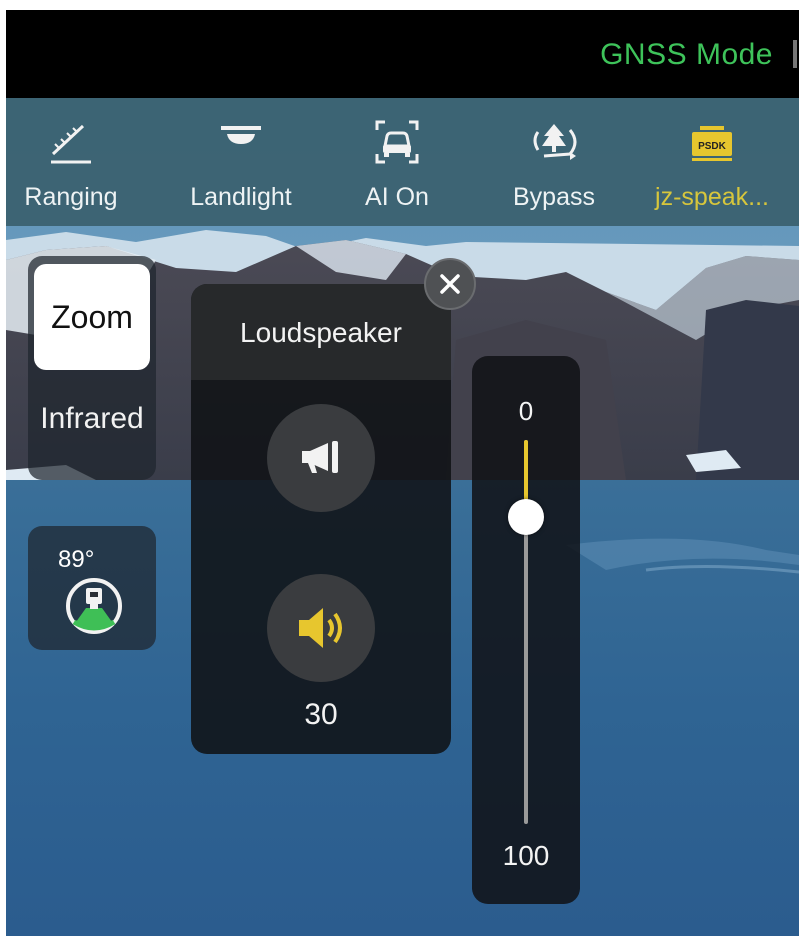 The height and width of the screenshot is (936, 799). Describe the element at coordinates (76, 559) in the screenshot. I see `gimbal-angle-value: 89°` at that location.